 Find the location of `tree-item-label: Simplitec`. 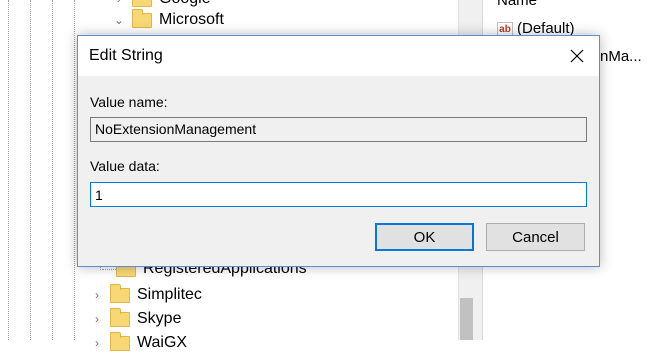

tree-item-label: Simplitec is located at coordinates (169, 294).